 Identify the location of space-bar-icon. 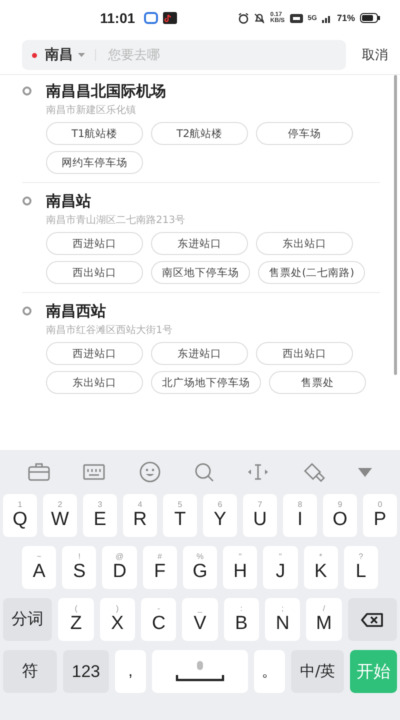
(200, 671).